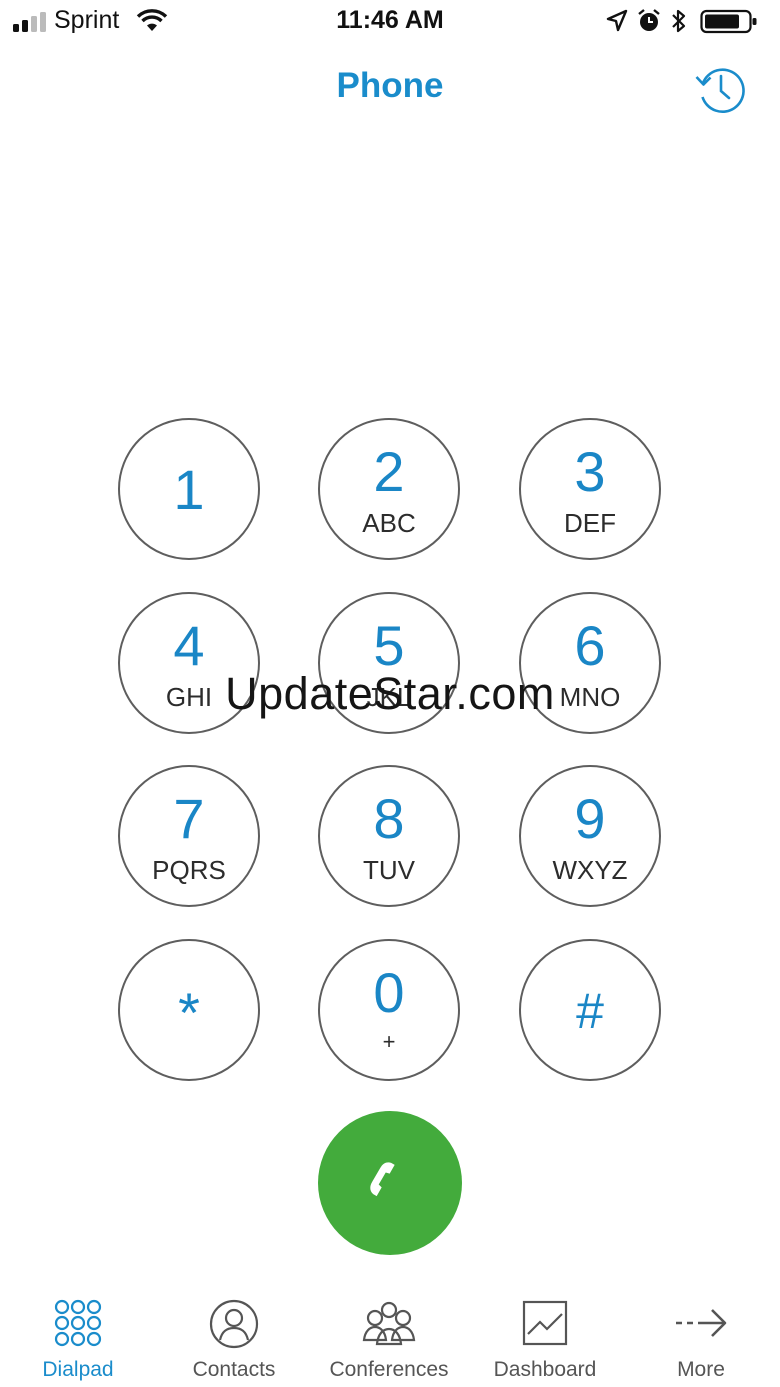 This screenshot has height=1387, width=780. I want to click on key-digit: 9, so click(590, 818).